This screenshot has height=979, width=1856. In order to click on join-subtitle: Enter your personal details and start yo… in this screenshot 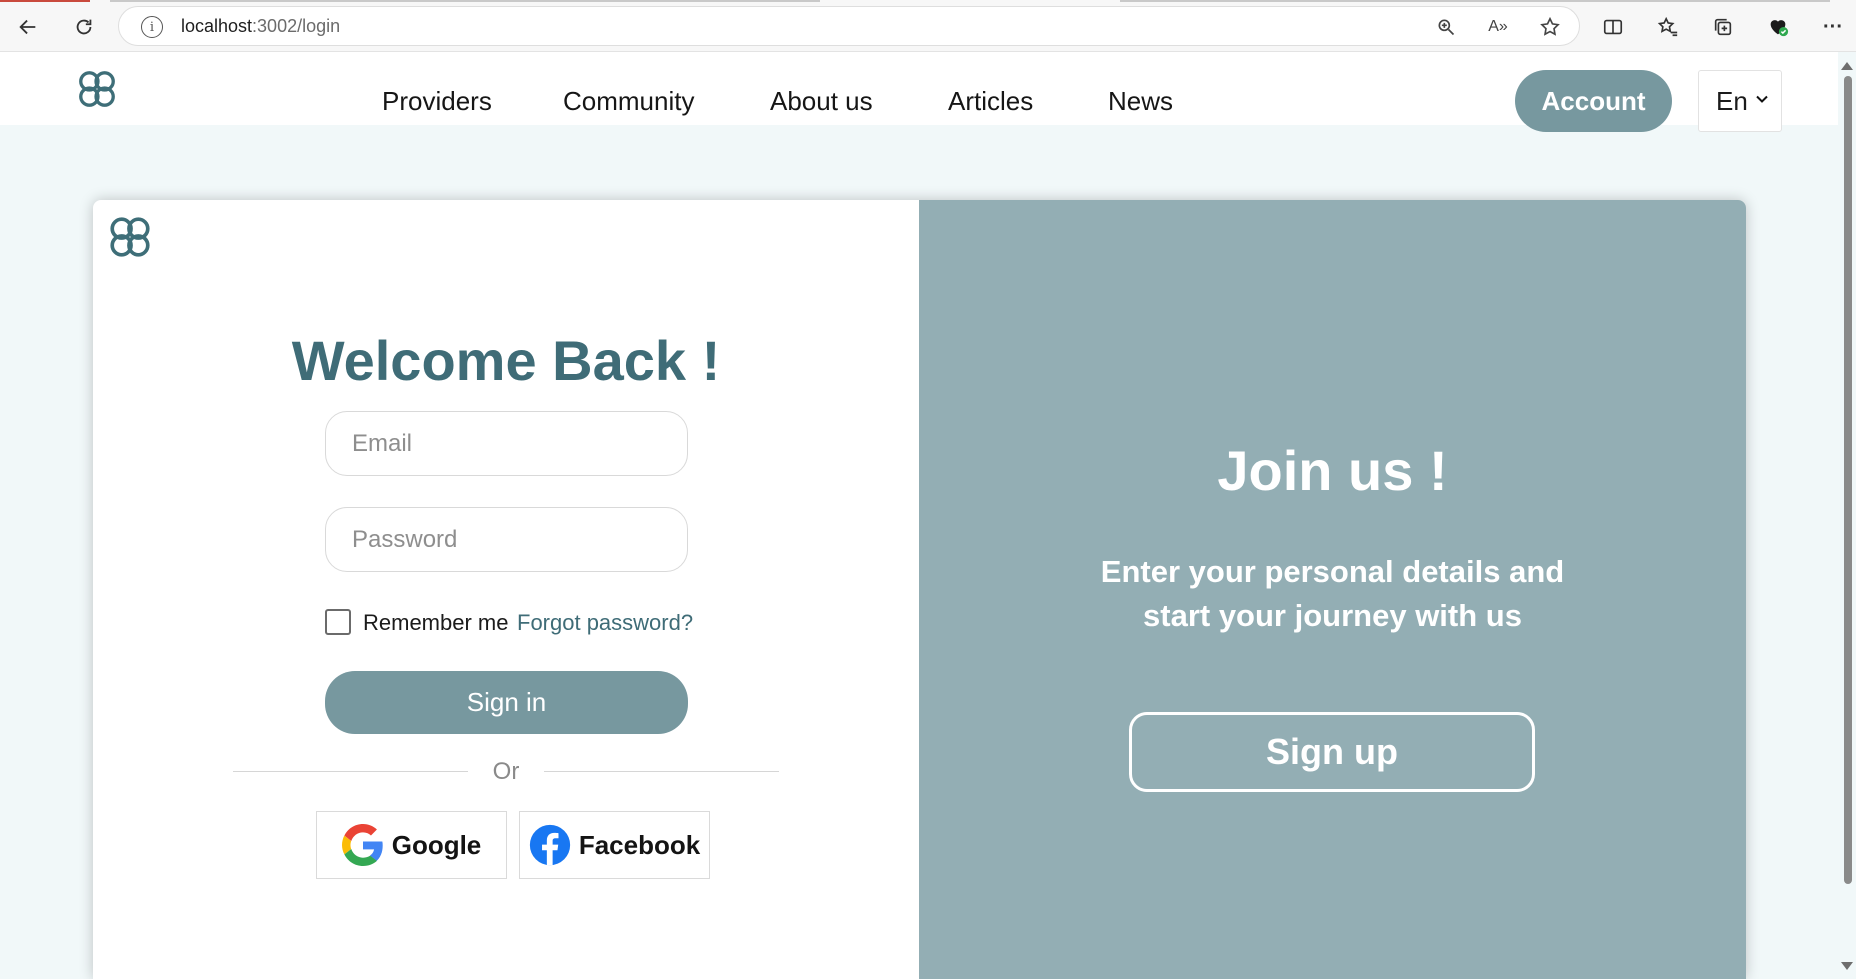, I will do `click(1332, 593)`.